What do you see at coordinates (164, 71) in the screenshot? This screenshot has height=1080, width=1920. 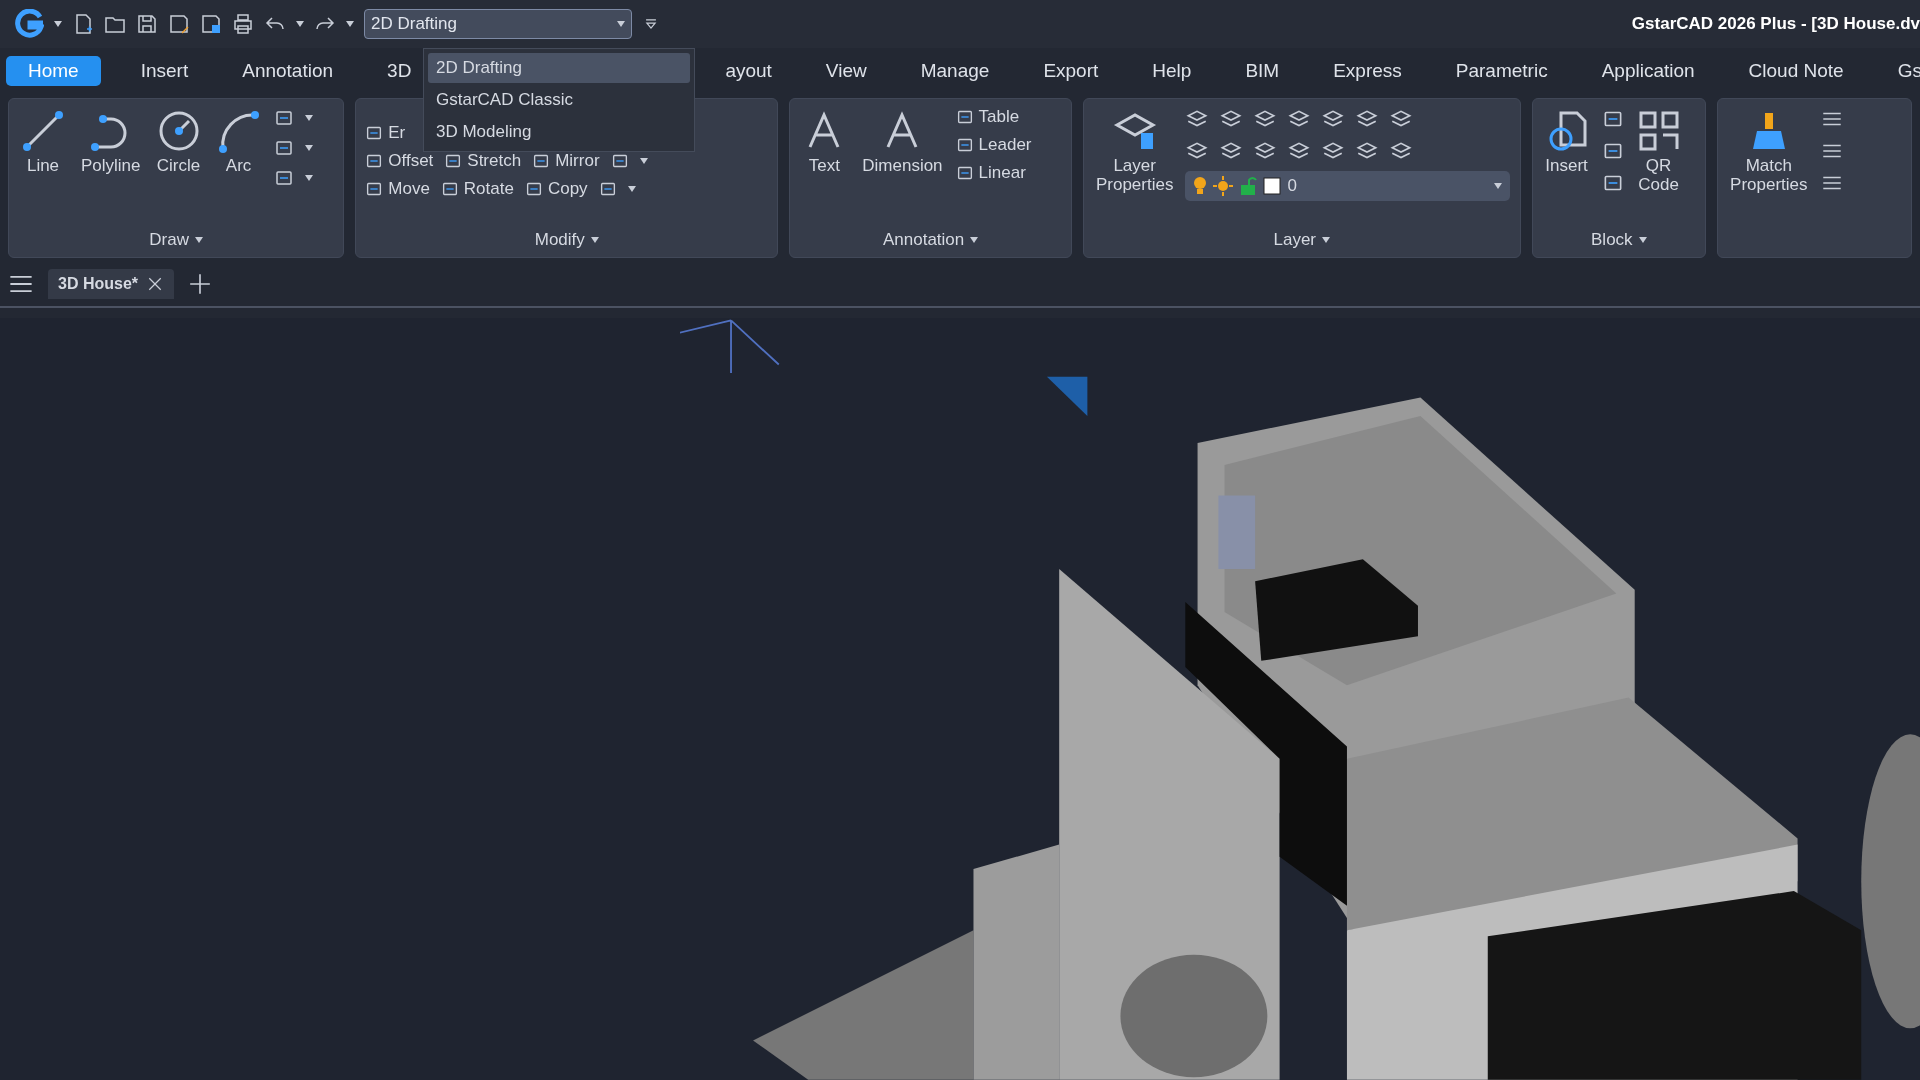 I see `ribbon-tab: Insert` at bounding box center [164, 71].